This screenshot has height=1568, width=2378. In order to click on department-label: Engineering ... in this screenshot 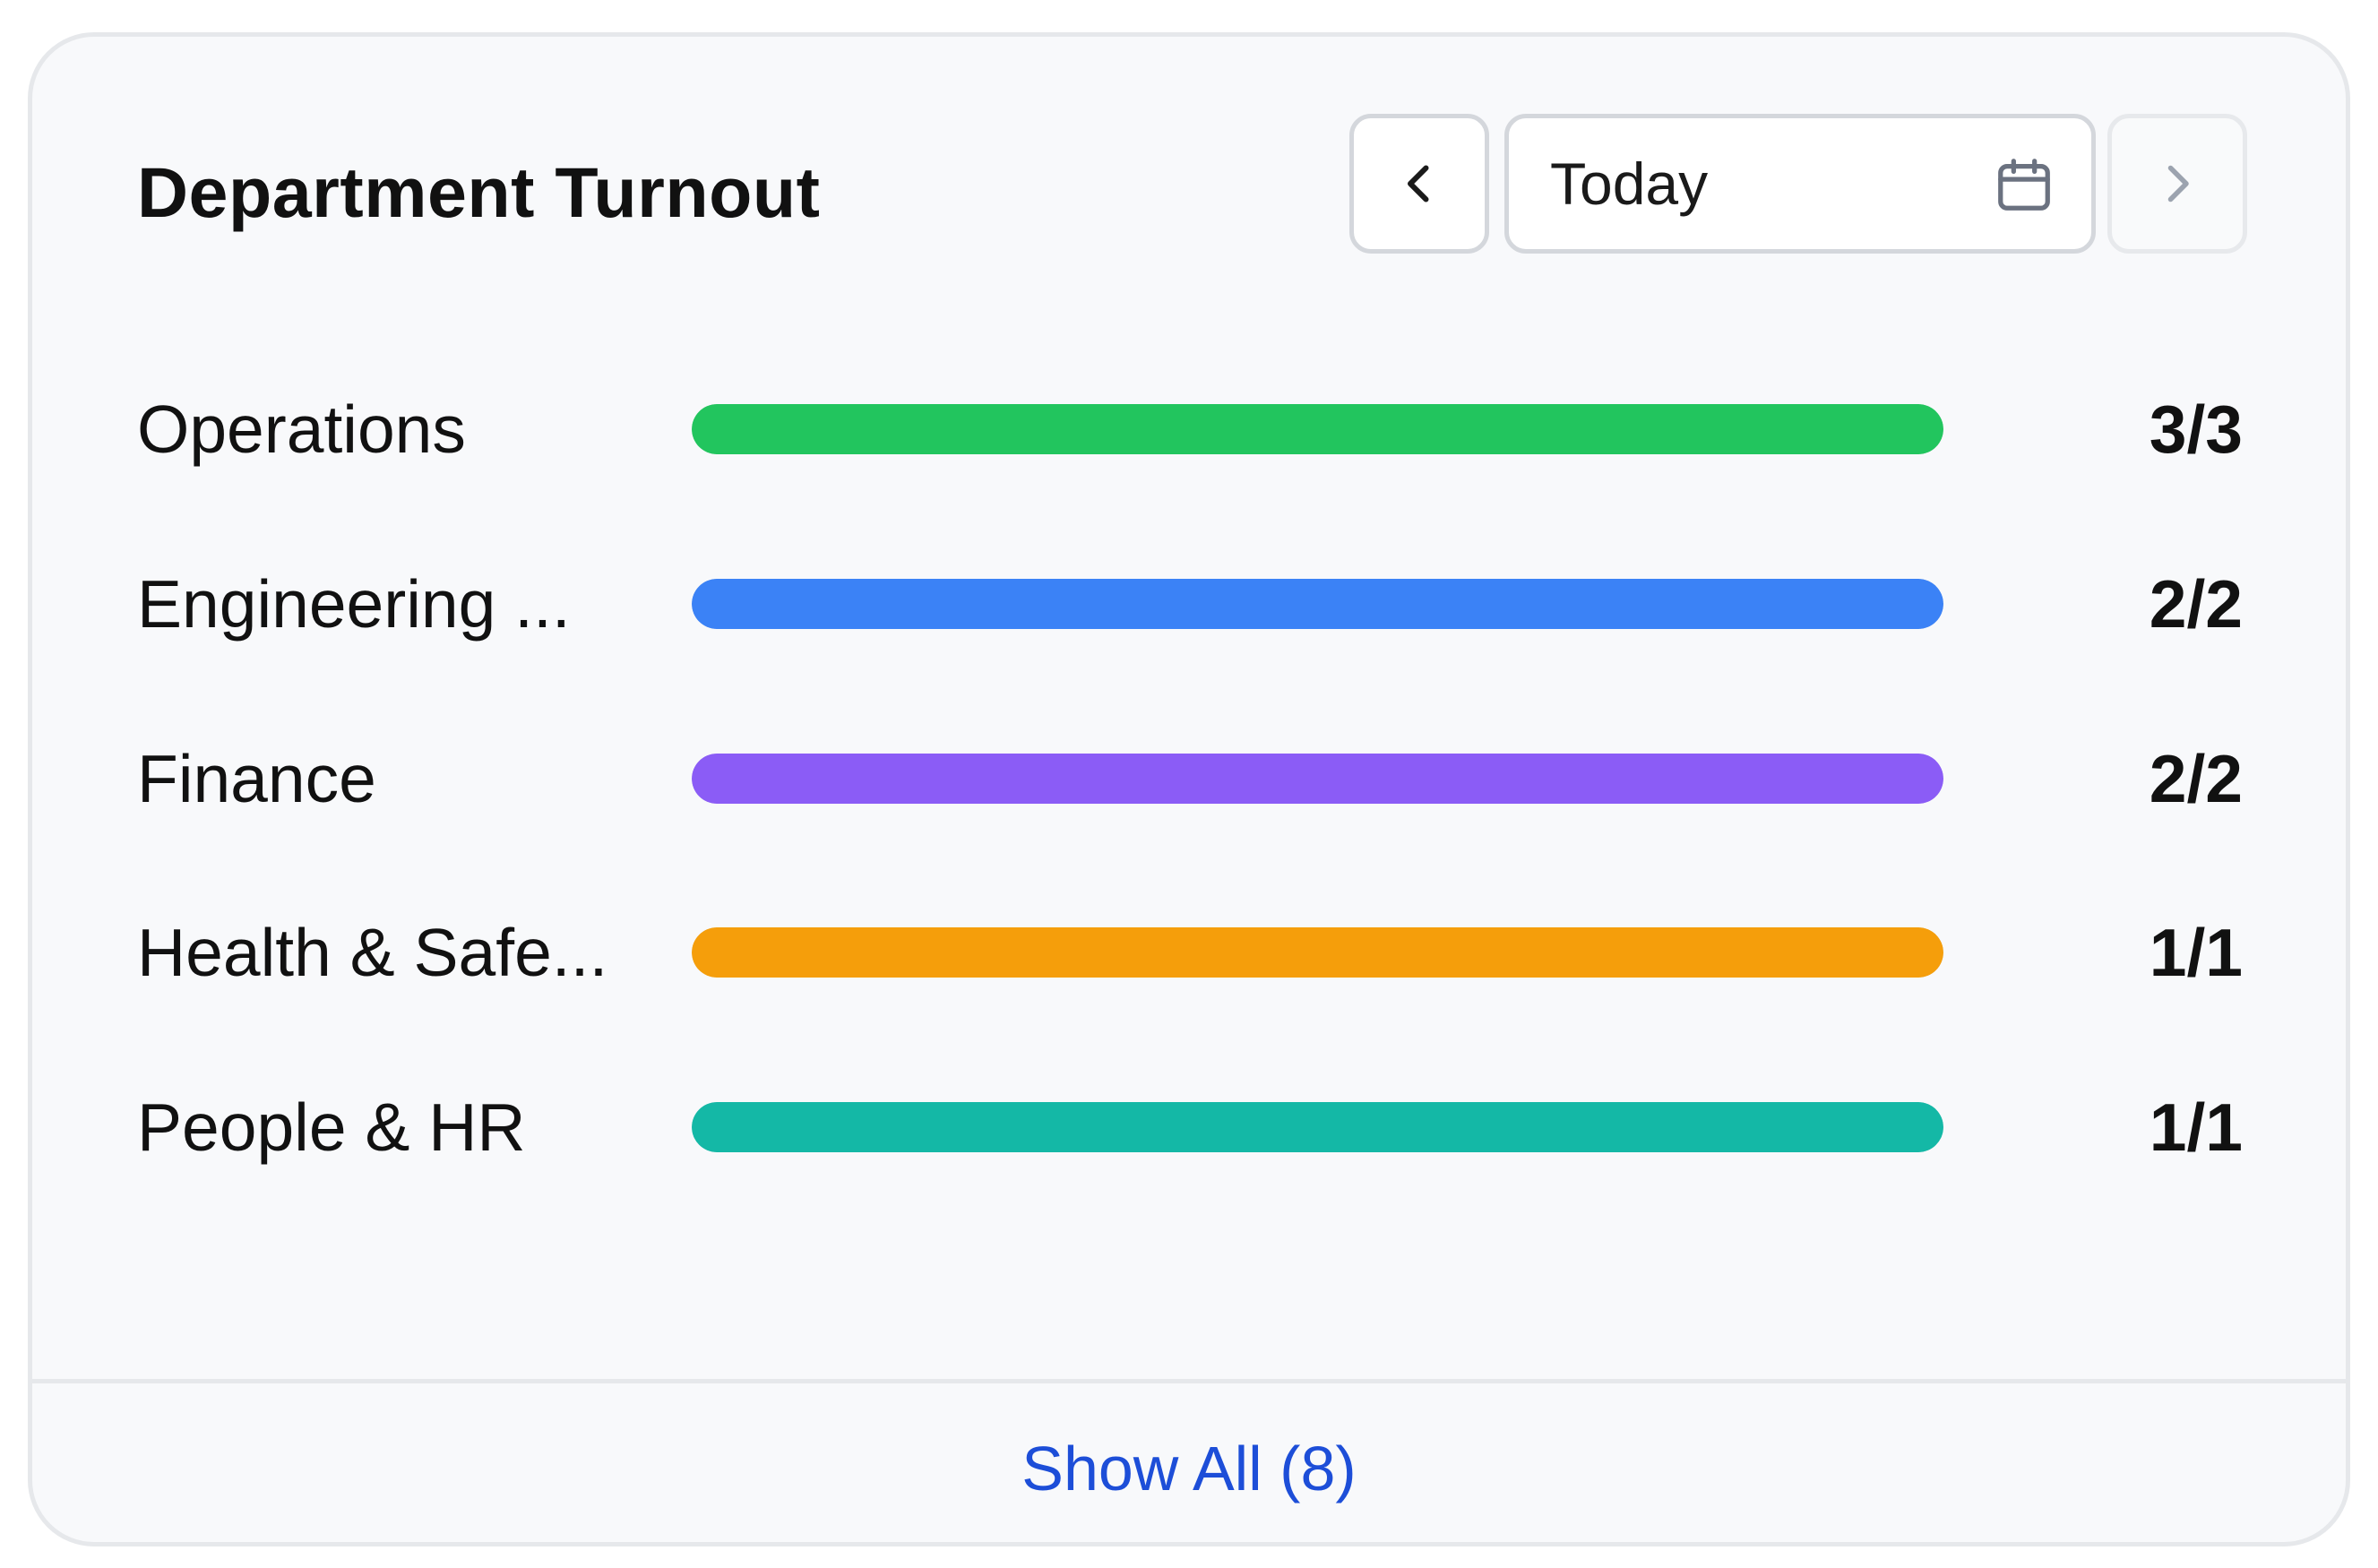, I will do `click(354, 604)`.